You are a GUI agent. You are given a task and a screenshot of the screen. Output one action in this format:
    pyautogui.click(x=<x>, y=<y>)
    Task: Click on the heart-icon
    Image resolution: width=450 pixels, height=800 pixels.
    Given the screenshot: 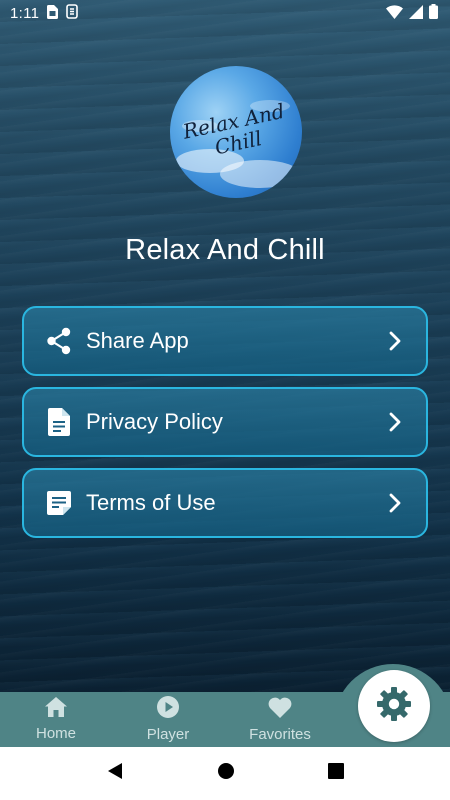 What is the action you would take?
    pyautogui.click(x=280, y=710)
    